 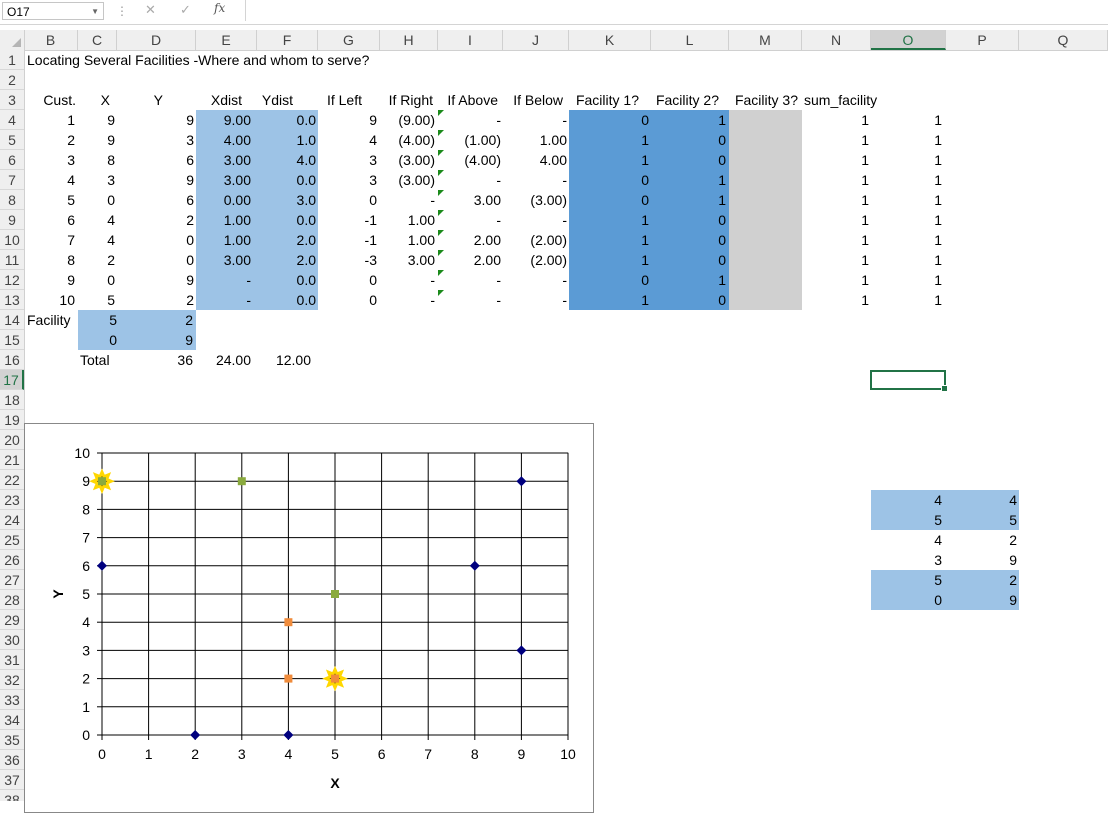 I want to click on cell-if-left: 4, so click(x=347, y=140).